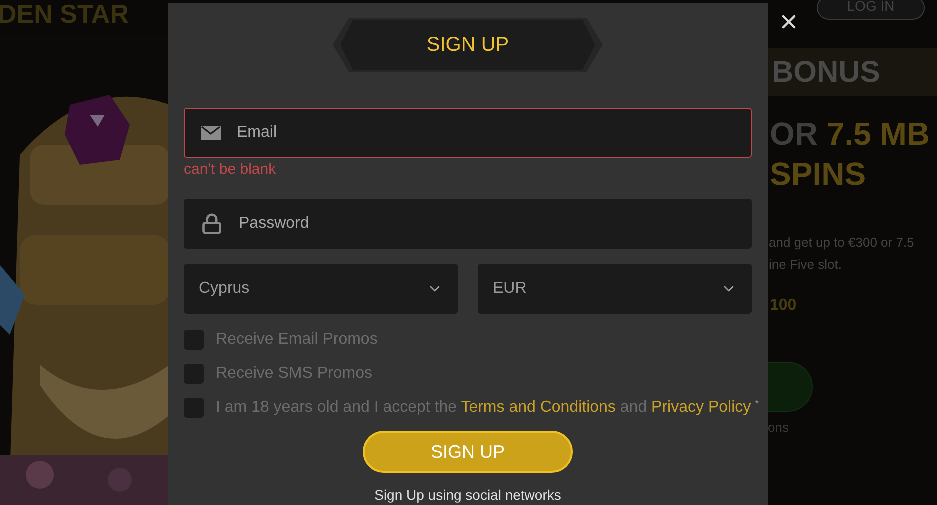  I want to click on lock-icon, so click(212, 224).